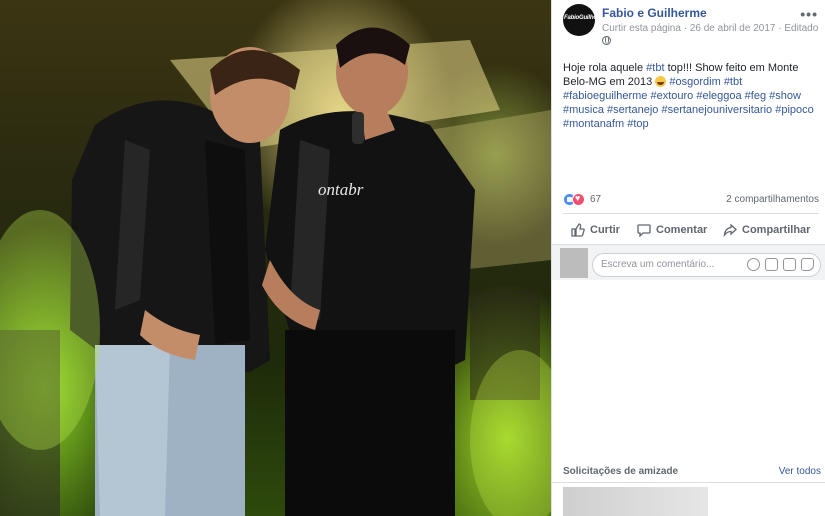  I want to click on hashtag-link: #fabioeguilherme, so click(605, 96).